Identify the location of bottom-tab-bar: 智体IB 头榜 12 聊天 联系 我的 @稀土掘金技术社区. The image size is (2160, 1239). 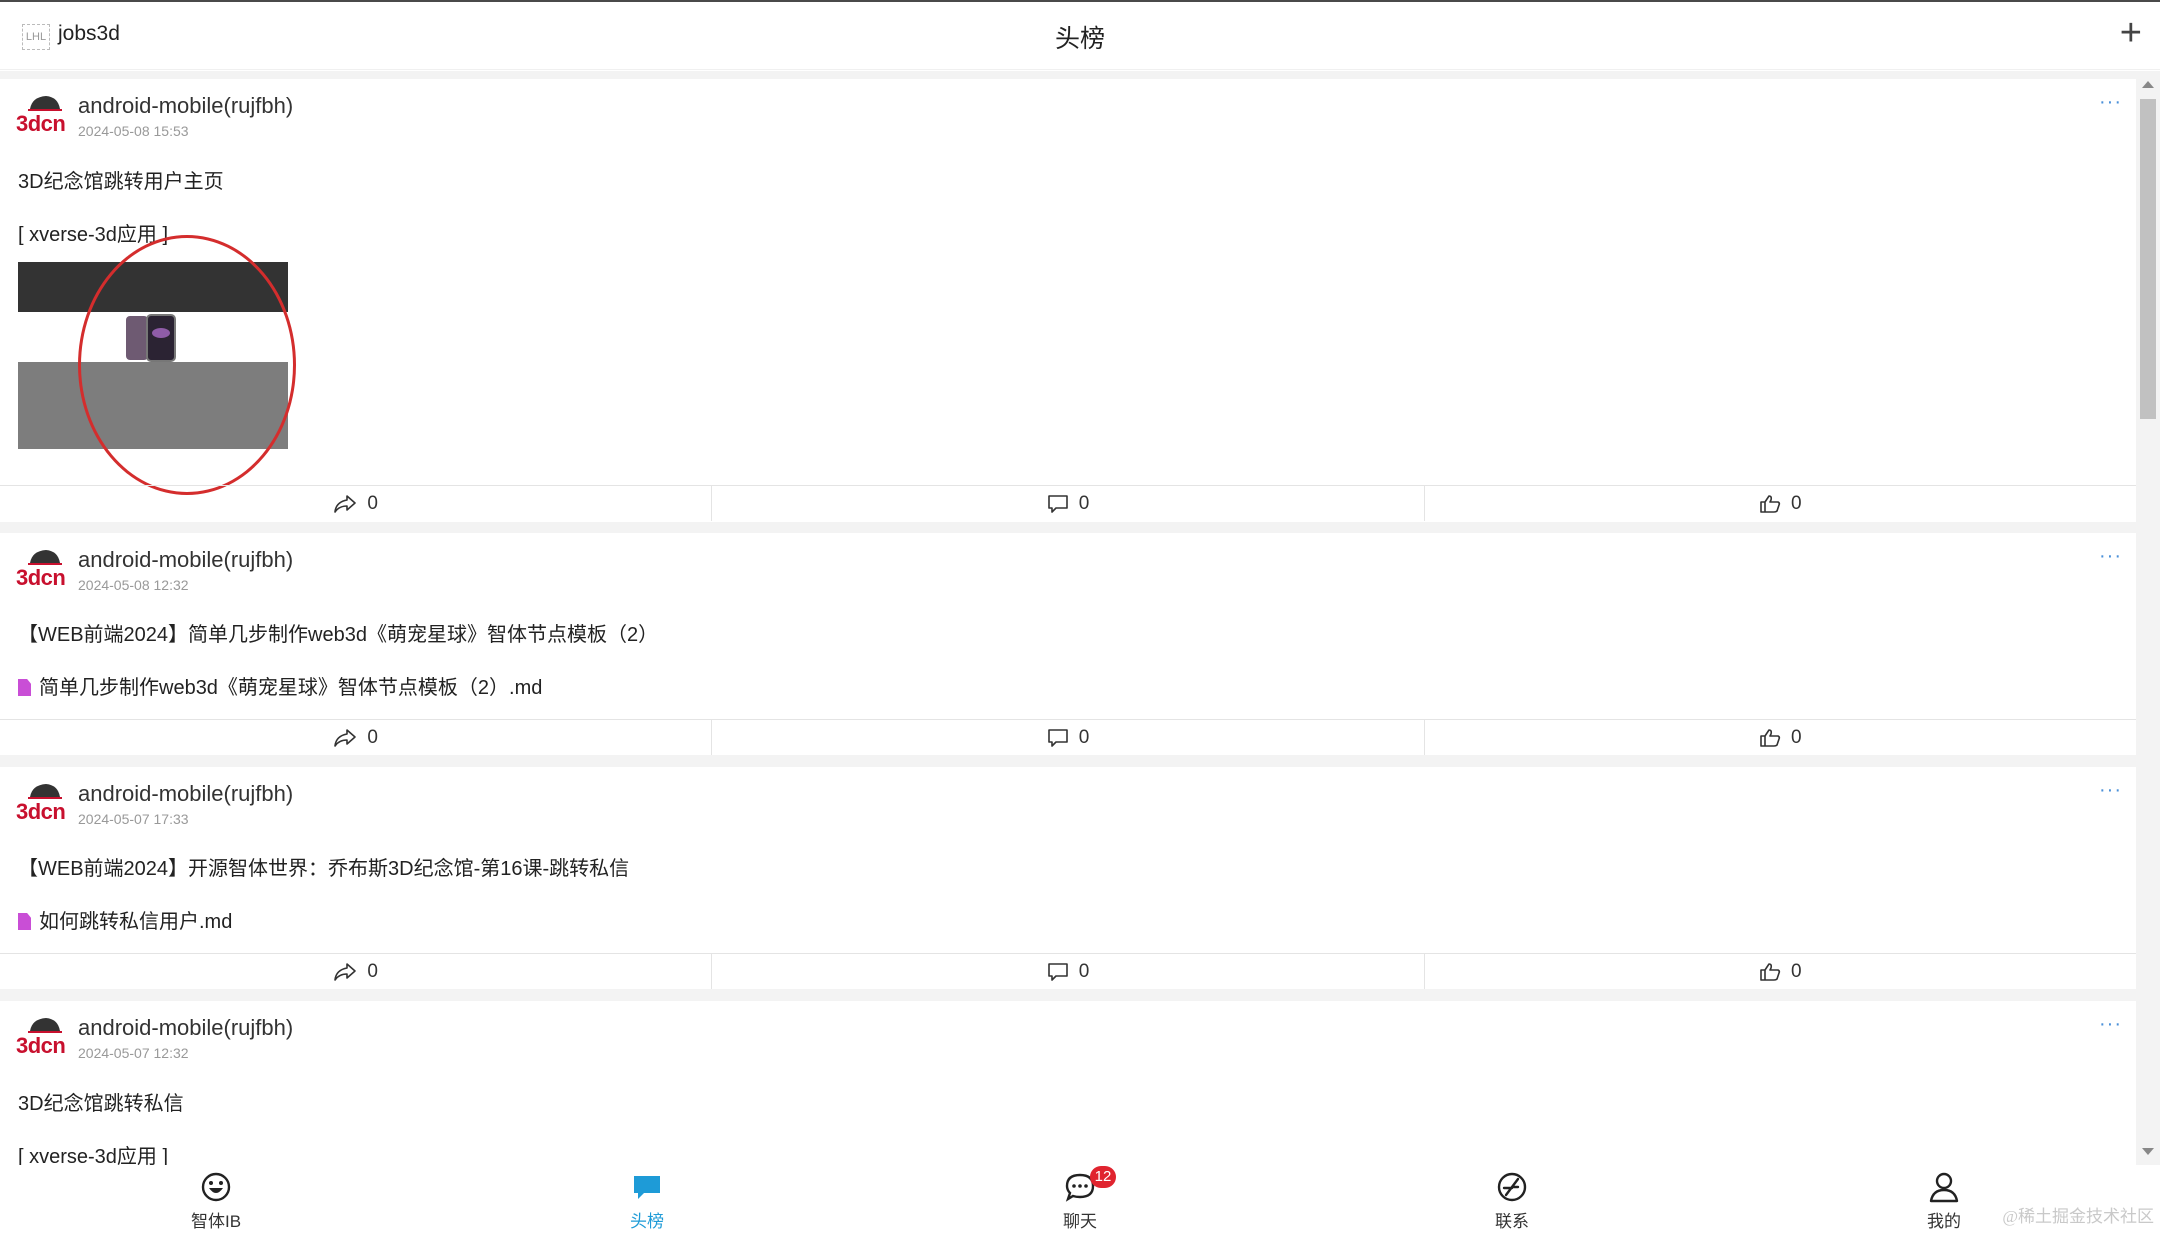
(1080, 1202).